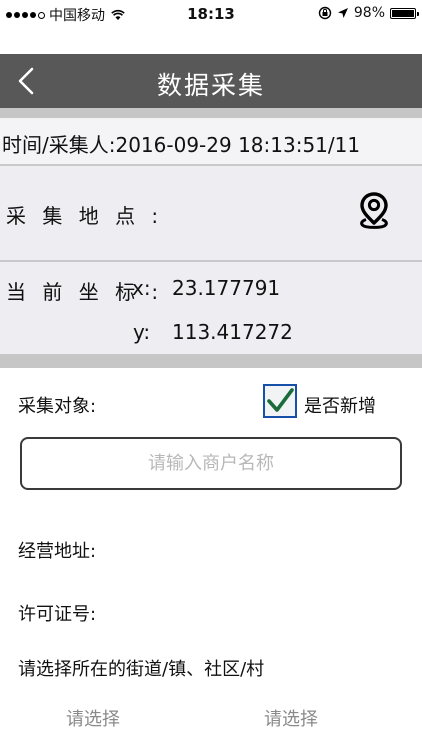  Describe the element at coordinates (181, 145) in the screenshot. I see `time-collector-text: 时间/采集人:2016-09-29 18:13:51/11` at that location.